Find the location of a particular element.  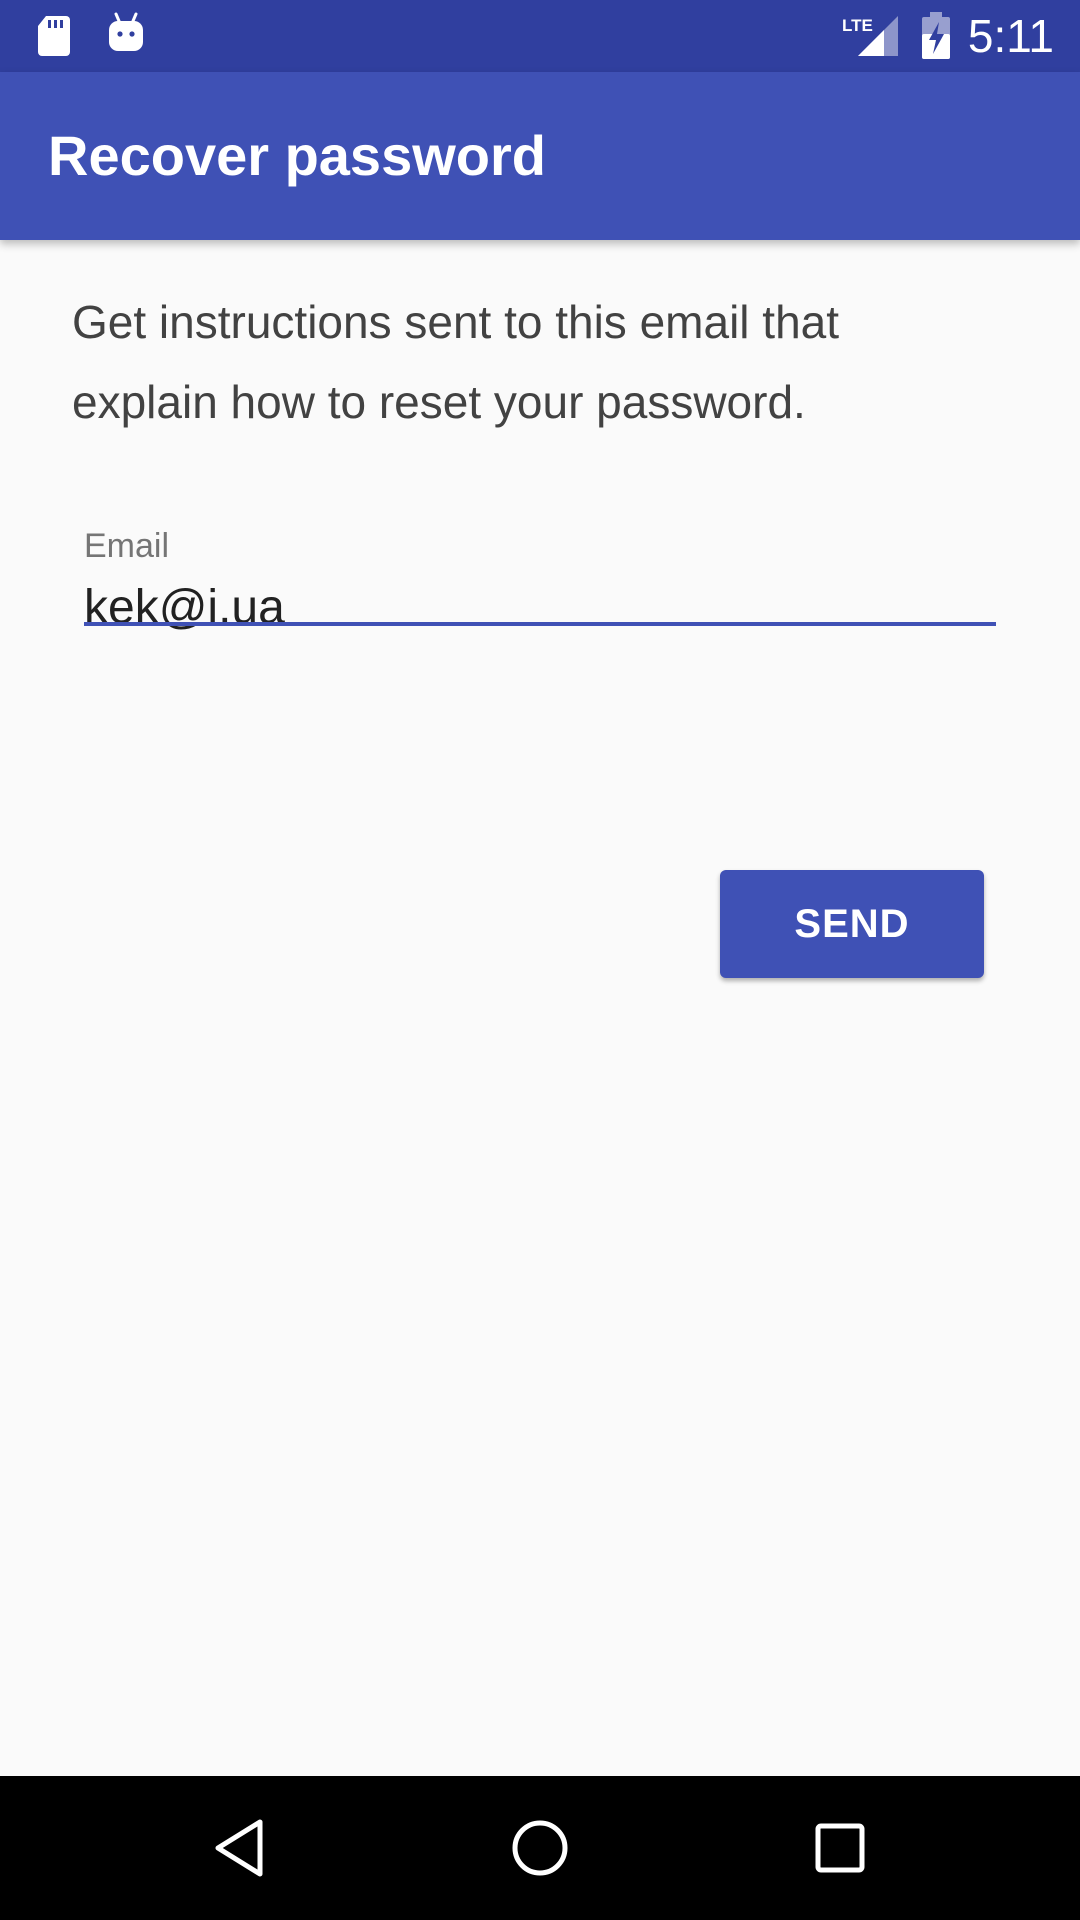

status-bar: LTE 5:11 is located at coordinates (540, 36).